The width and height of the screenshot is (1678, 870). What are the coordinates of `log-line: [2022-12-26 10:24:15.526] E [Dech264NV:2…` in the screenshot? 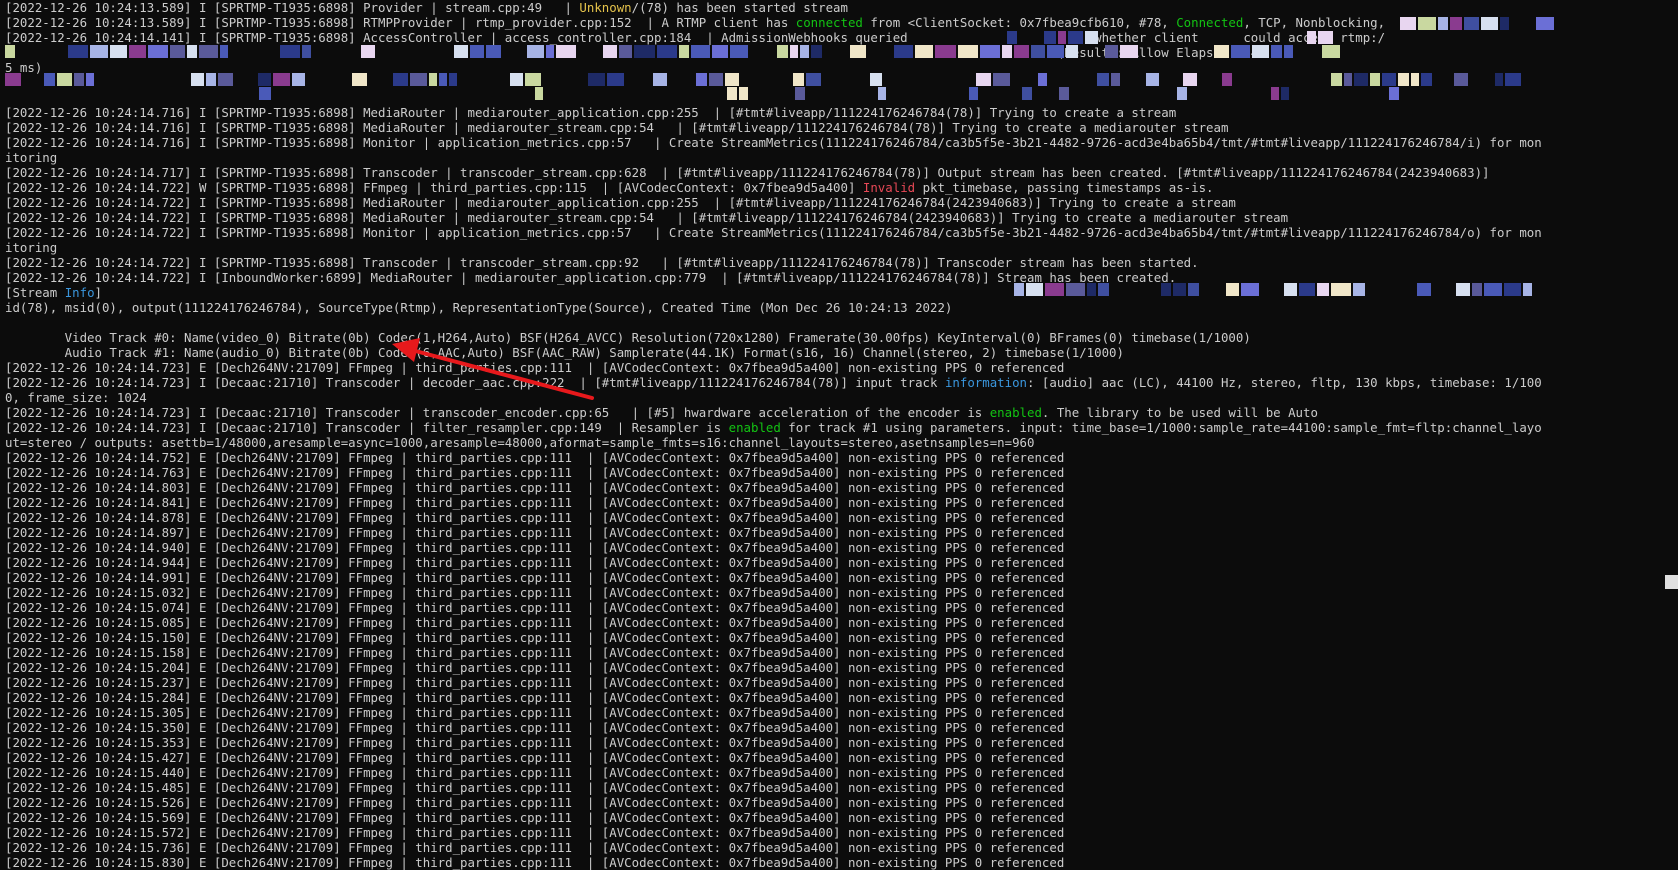 It's located at (835, 802).